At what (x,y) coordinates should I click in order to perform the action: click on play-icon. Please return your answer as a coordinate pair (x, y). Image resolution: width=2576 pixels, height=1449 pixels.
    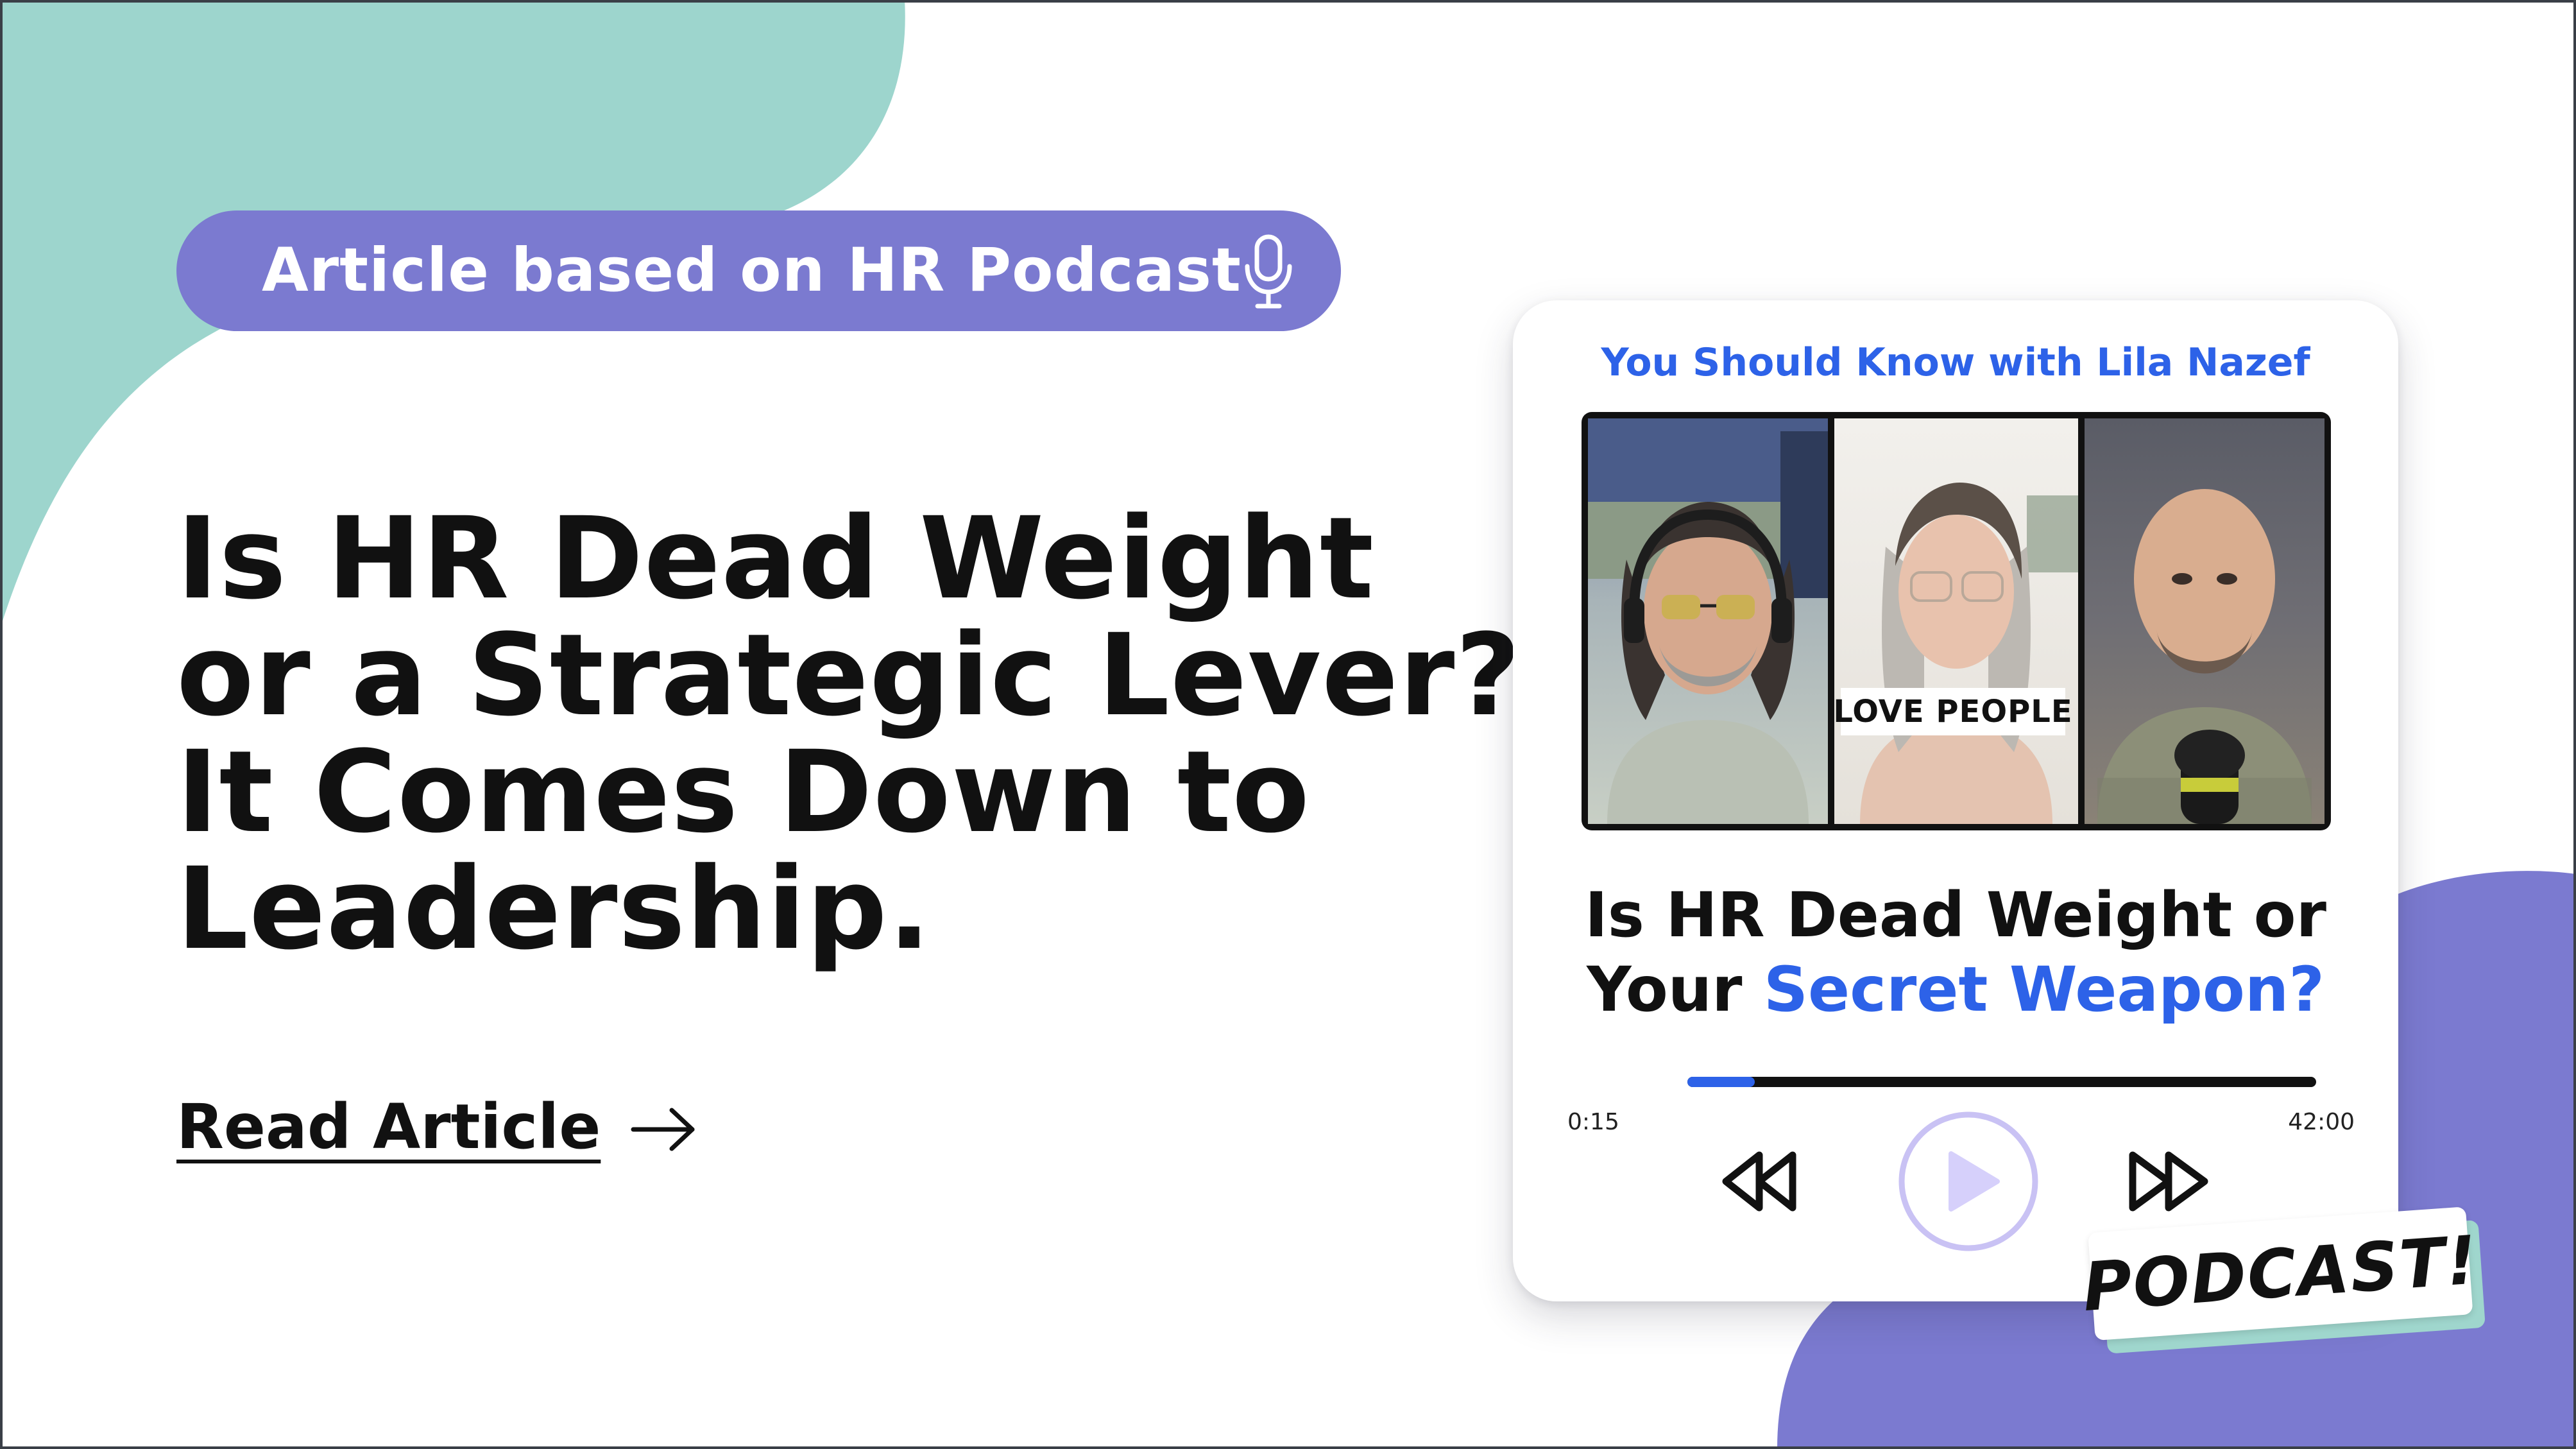
    Looking at the image, I should click on (1968, 1181).